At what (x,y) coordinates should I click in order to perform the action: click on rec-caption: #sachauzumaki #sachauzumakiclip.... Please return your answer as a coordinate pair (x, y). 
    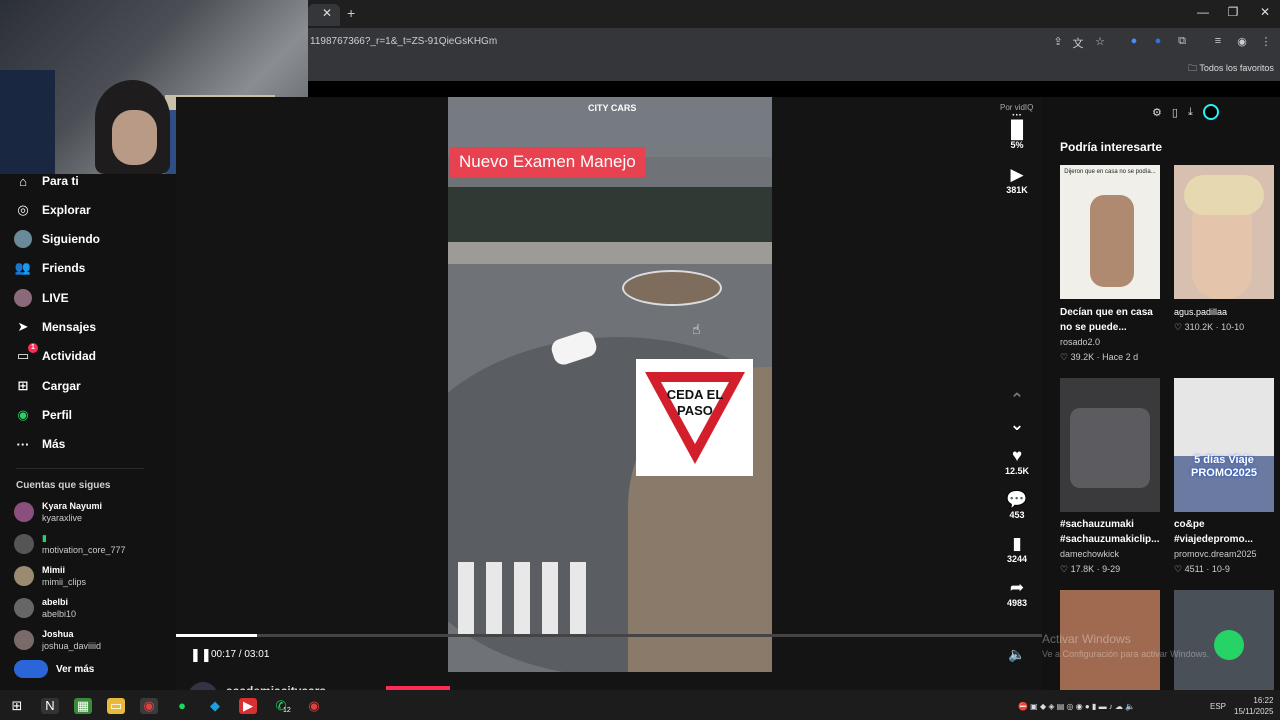
    Looking at the image, I should click on (1110, 532).